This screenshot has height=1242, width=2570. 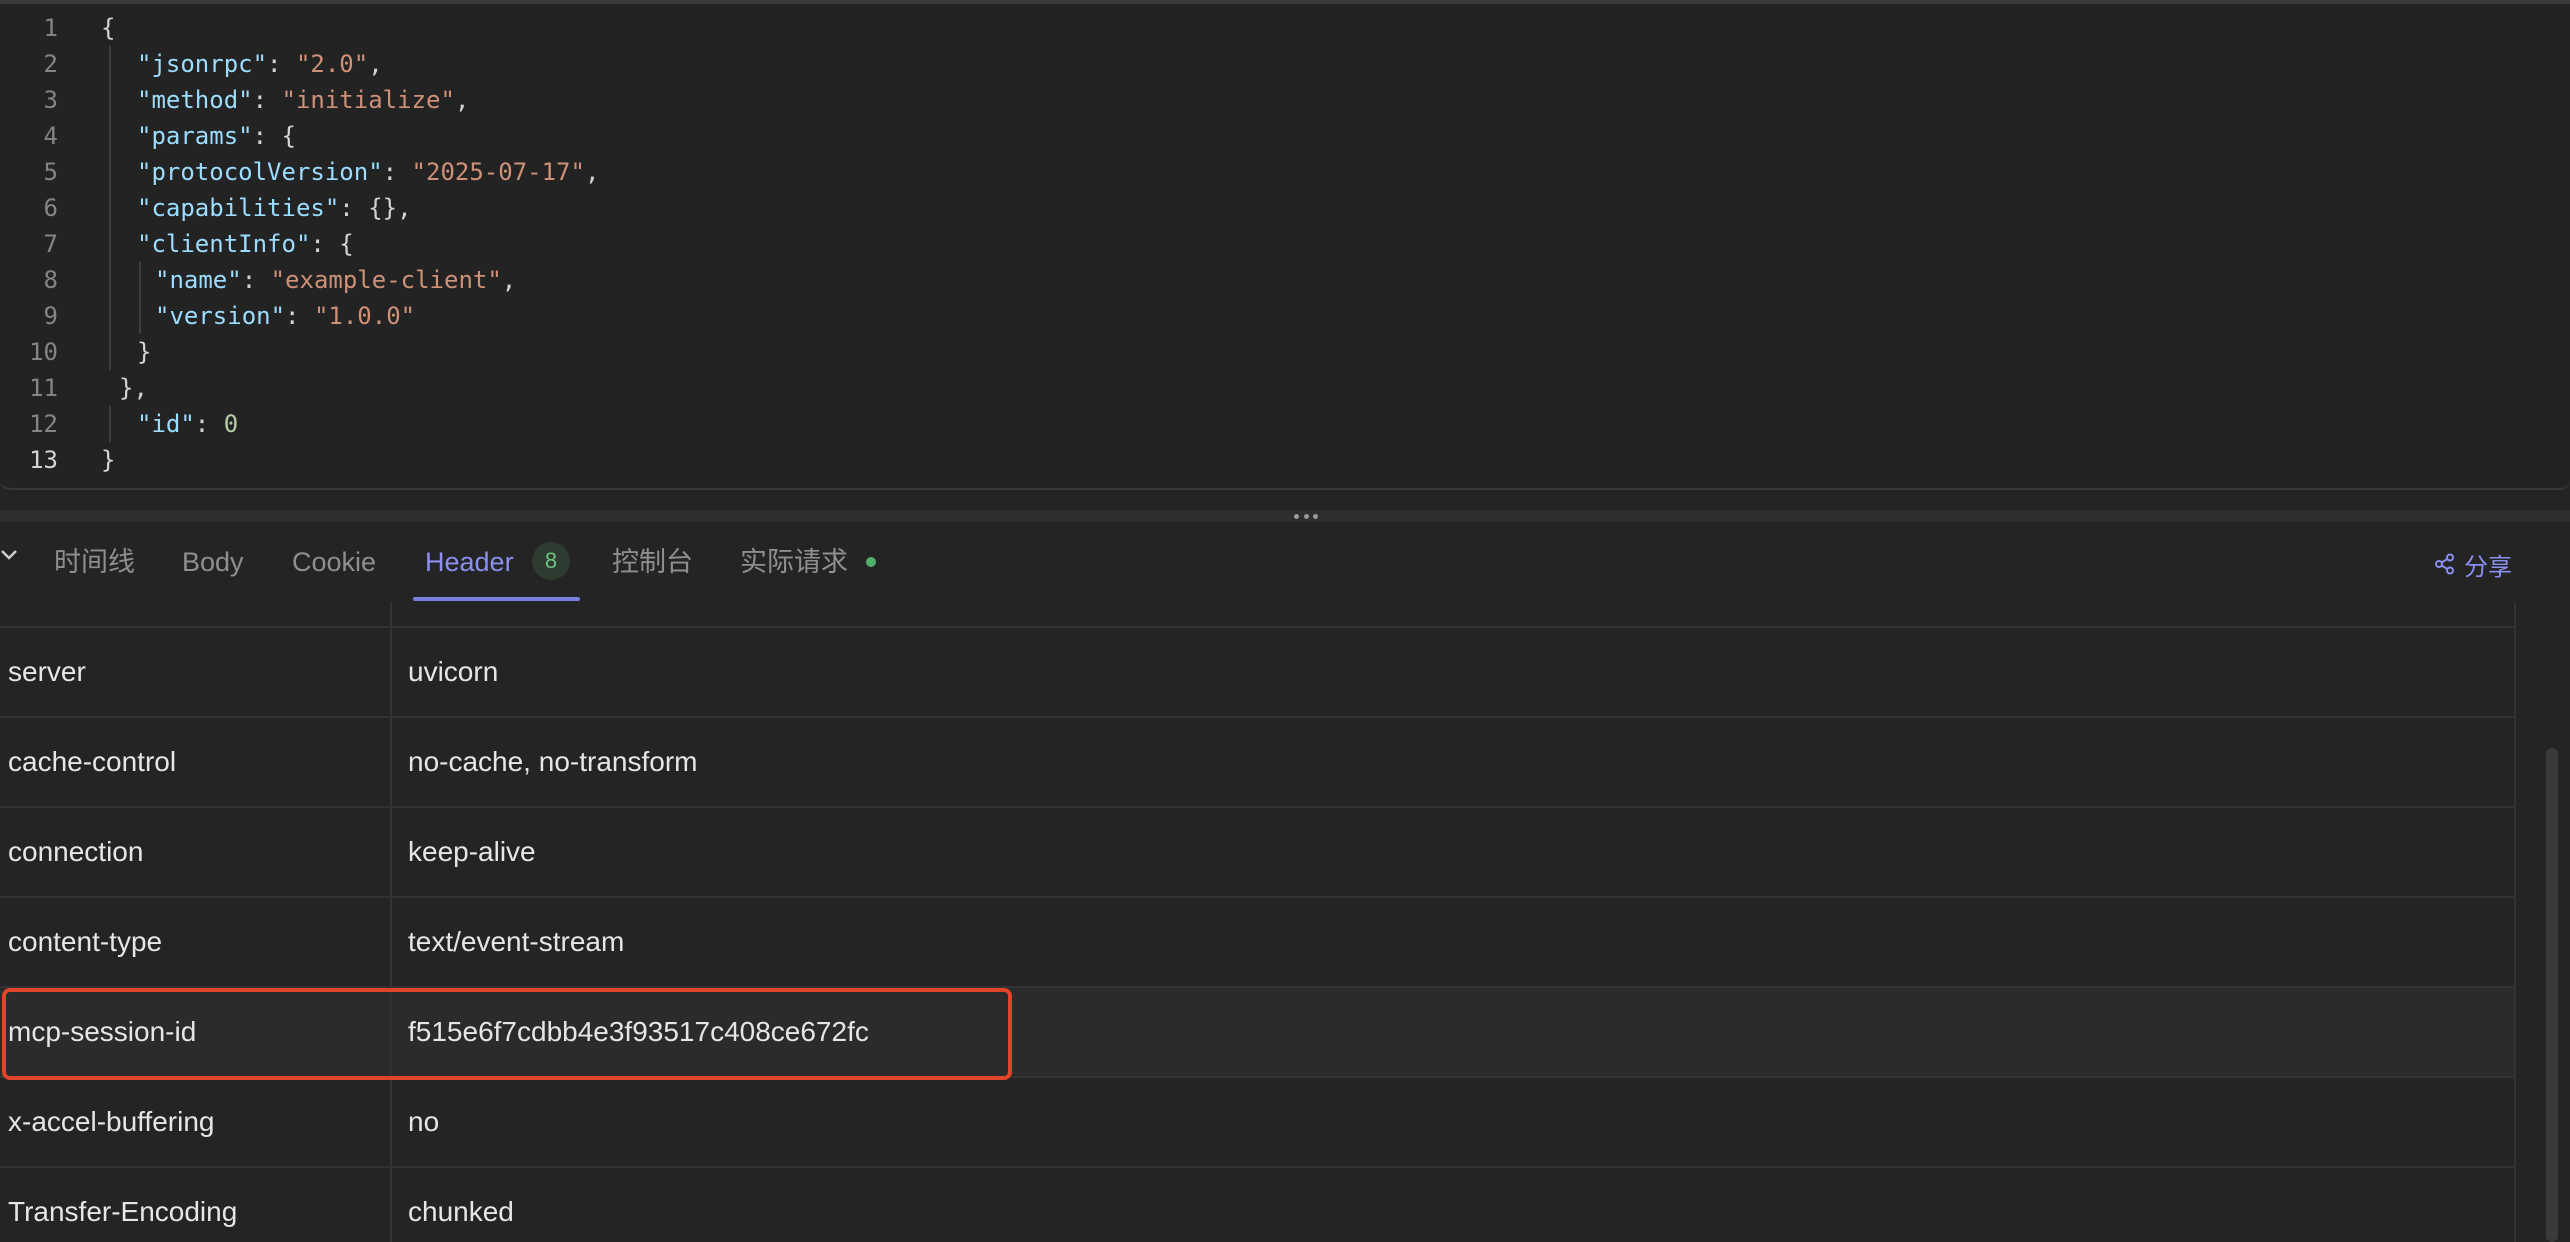 What do you see at coordinates (123, 1211) in the screenshot?
I see `header-name: Transfer-Encoding` at bounding box center [123, 1211].